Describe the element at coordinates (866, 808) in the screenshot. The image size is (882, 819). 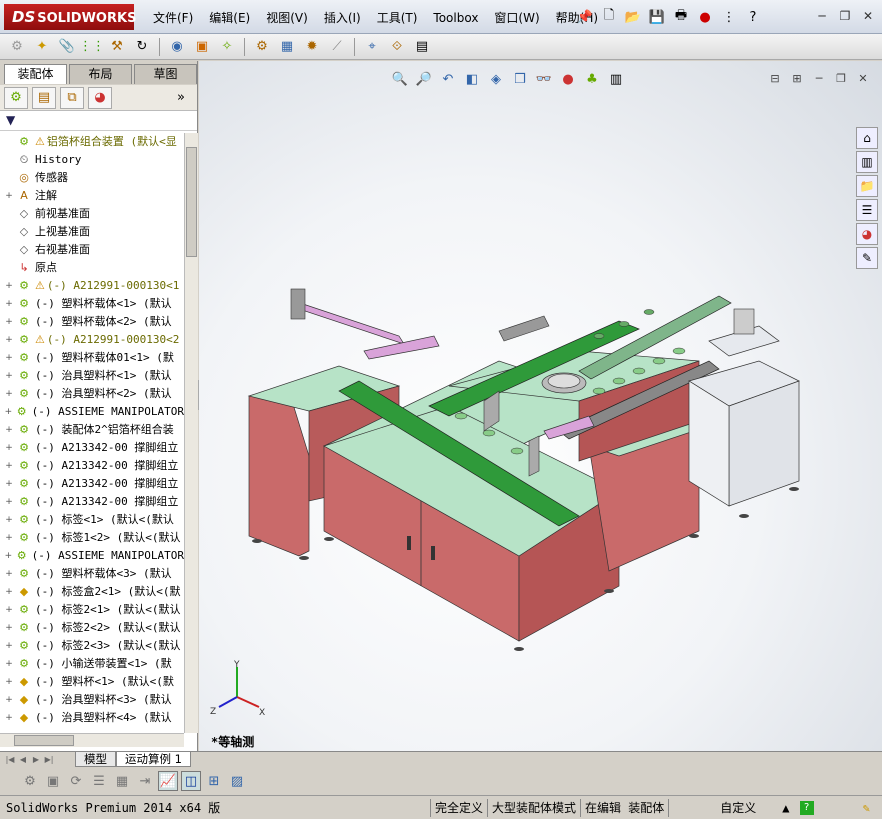
I see `tag-icon: ✎` at that location.